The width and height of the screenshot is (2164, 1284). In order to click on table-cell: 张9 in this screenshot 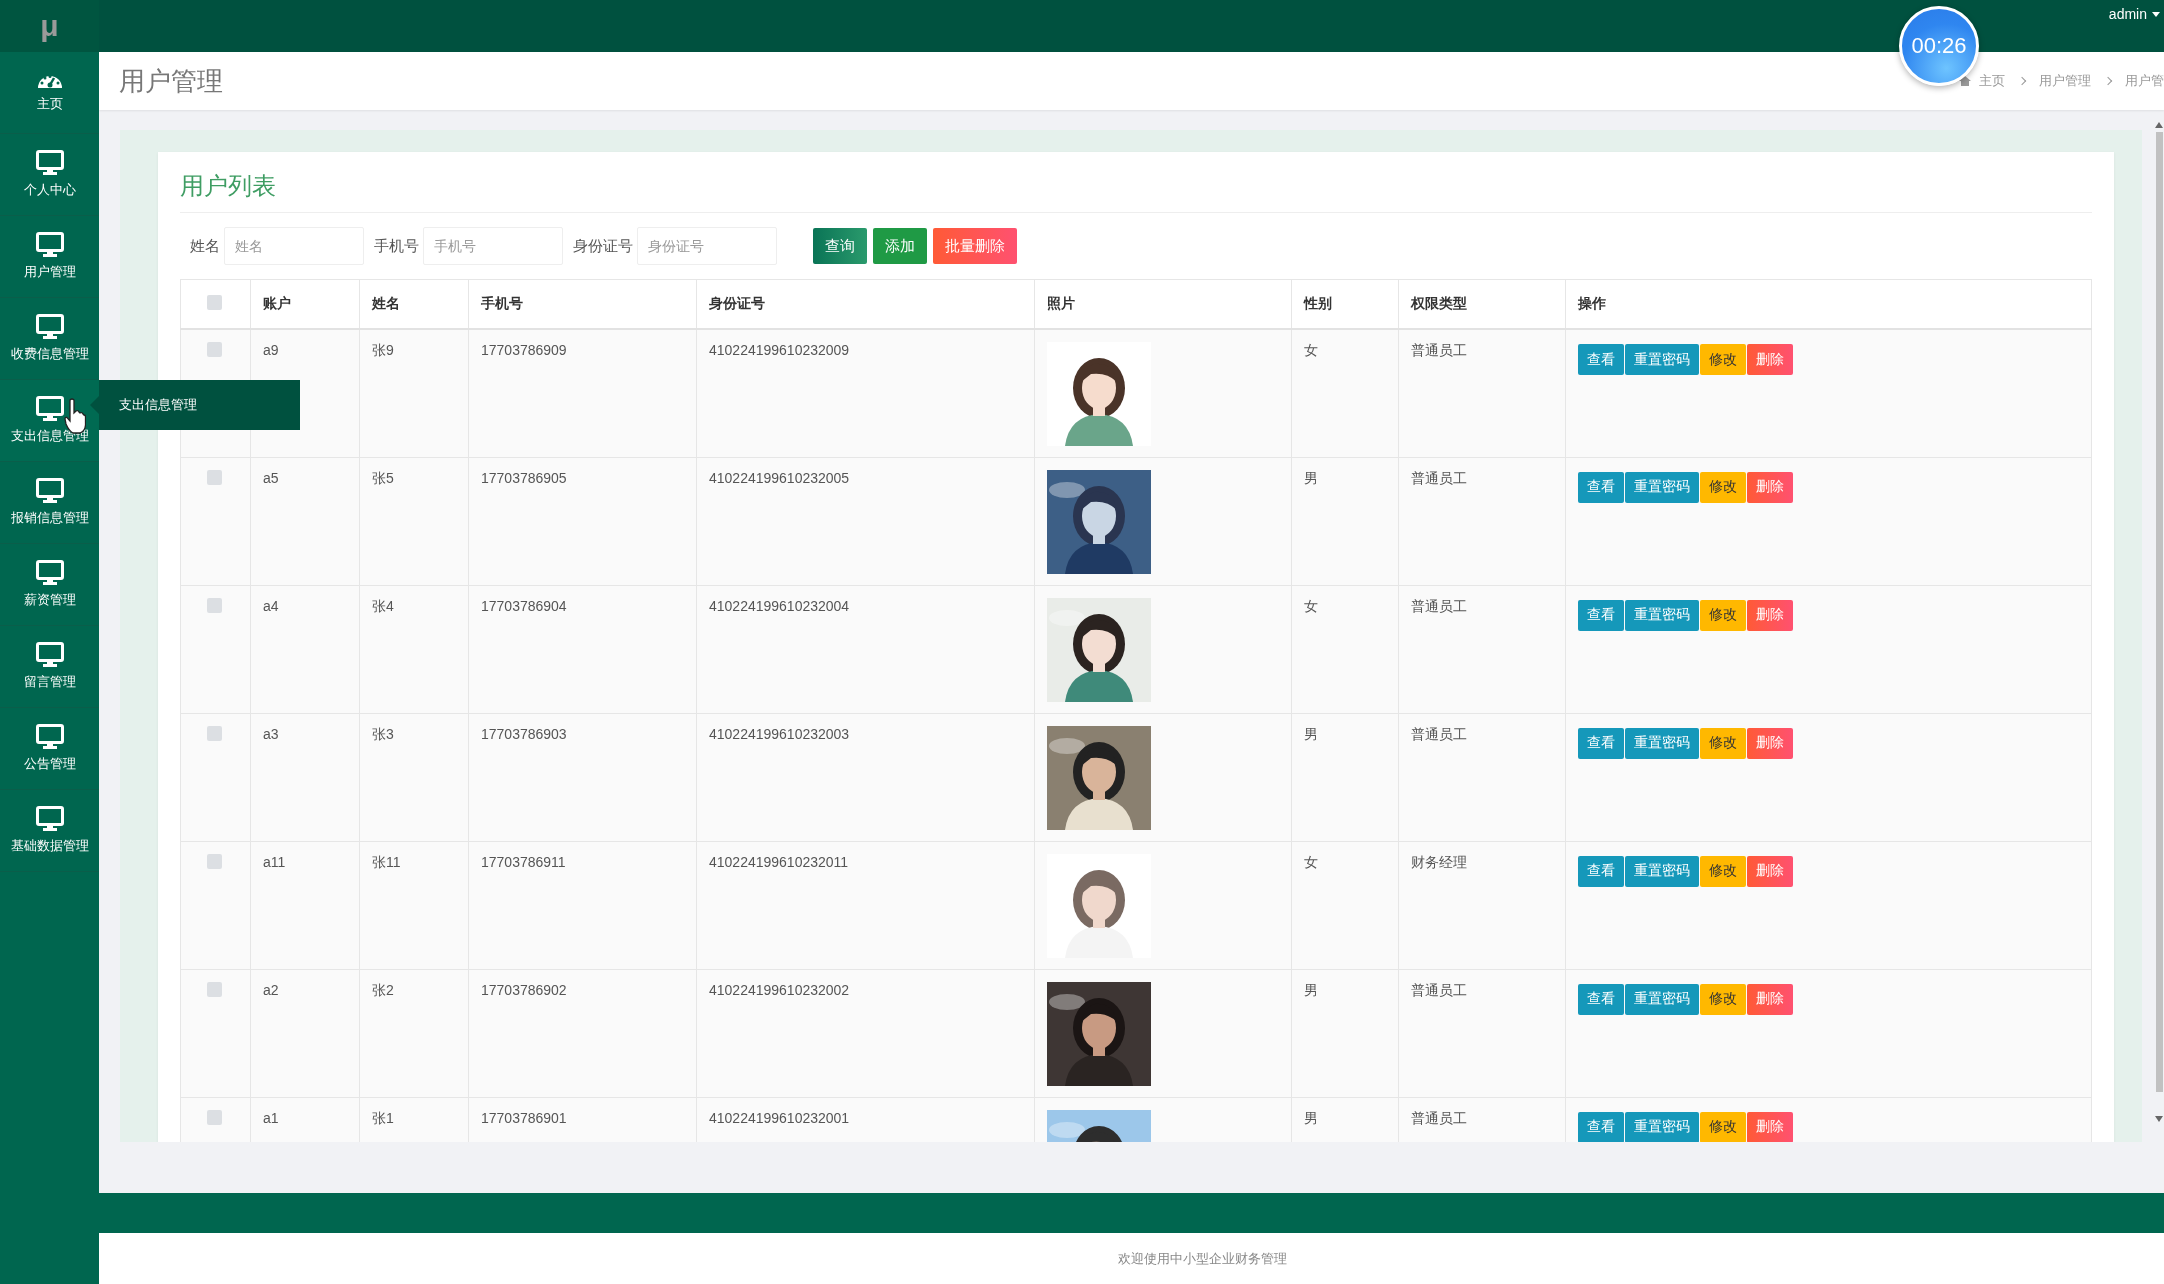, I will do `click(383, 350)`.